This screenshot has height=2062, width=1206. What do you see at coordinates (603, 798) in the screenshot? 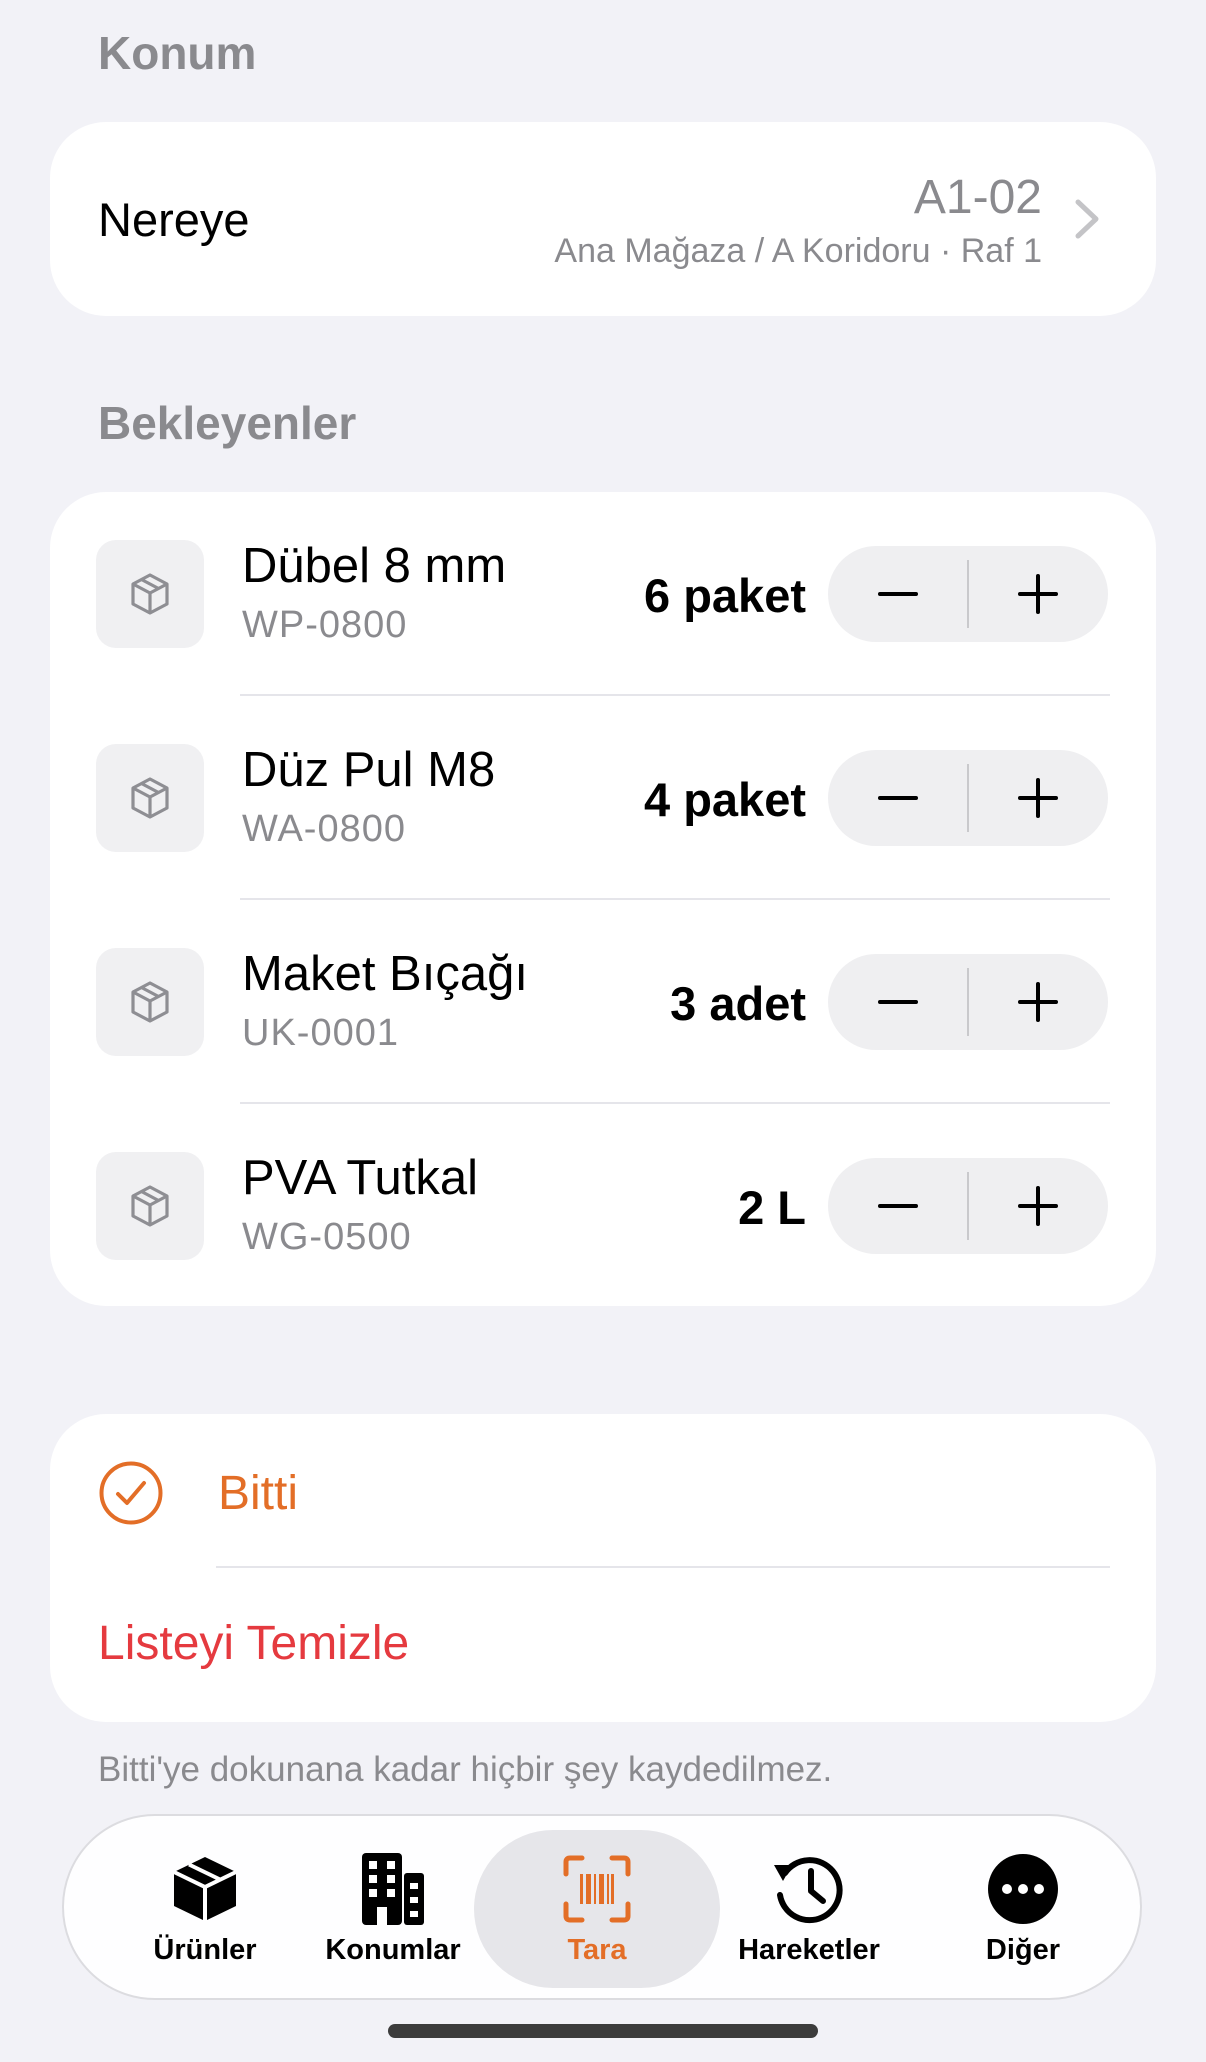
I see `list-item: Düz Pul M8 WA-0800 4 paket` at bounding box center [603, 798].